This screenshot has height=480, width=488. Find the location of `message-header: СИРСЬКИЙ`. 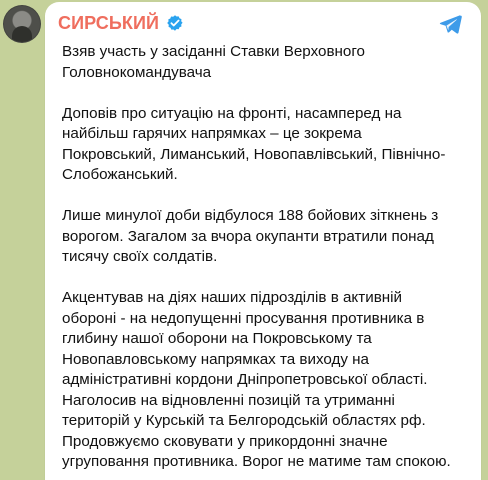

message-header: СИРСЬКИЙ is located at coordinates (121, 23).